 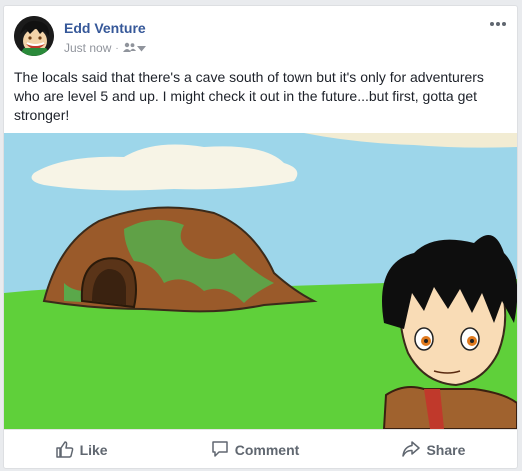 I want to click on avatar, so click(x=34, y=36).